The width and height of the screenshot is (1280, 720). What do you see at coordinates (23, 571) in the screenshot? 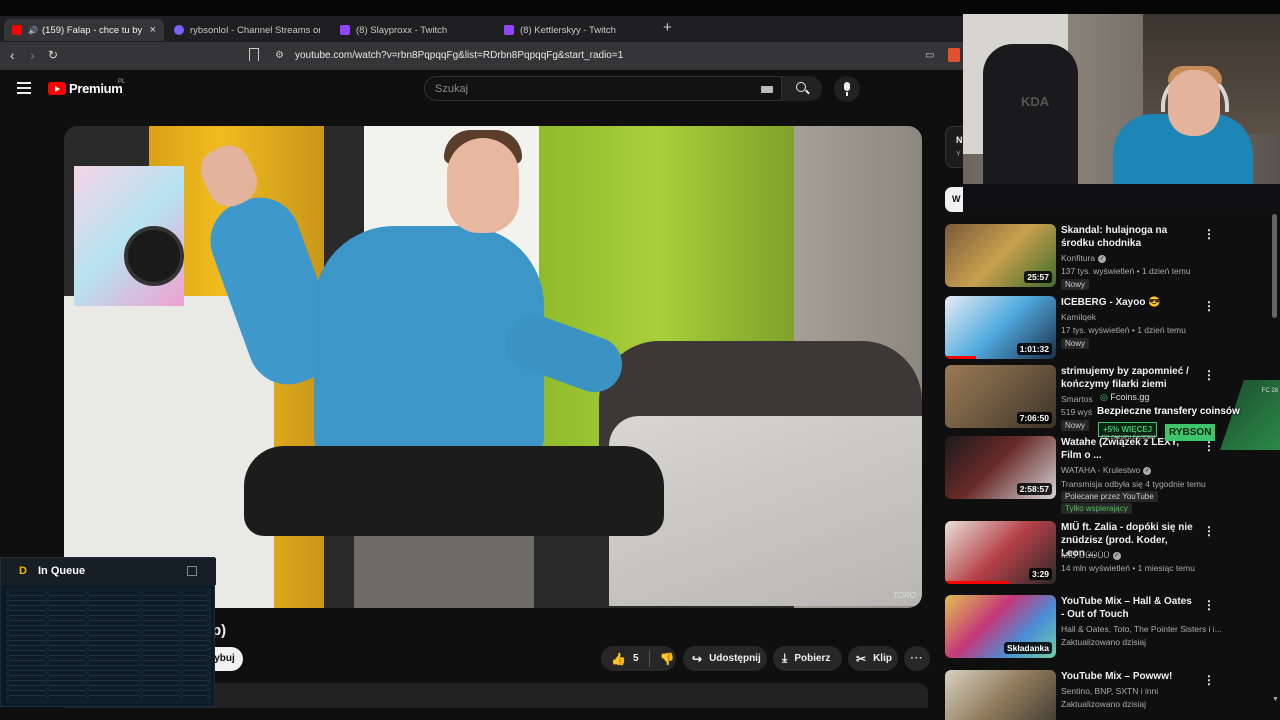
I see `queue-app-logo-icon: D` at bounding box center [23, 571].